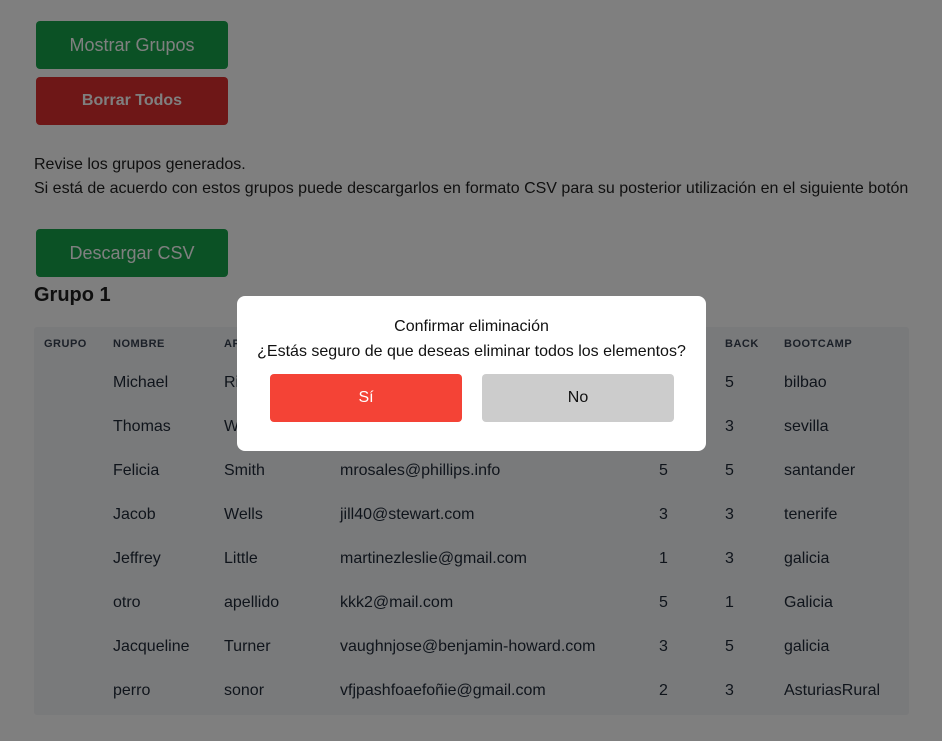 This screenshot has width=942, height=741. What do you see at coordinates (578, 398) in the screenshot?
I see `confirm-no-button: No` at bounding box center [578, 398].